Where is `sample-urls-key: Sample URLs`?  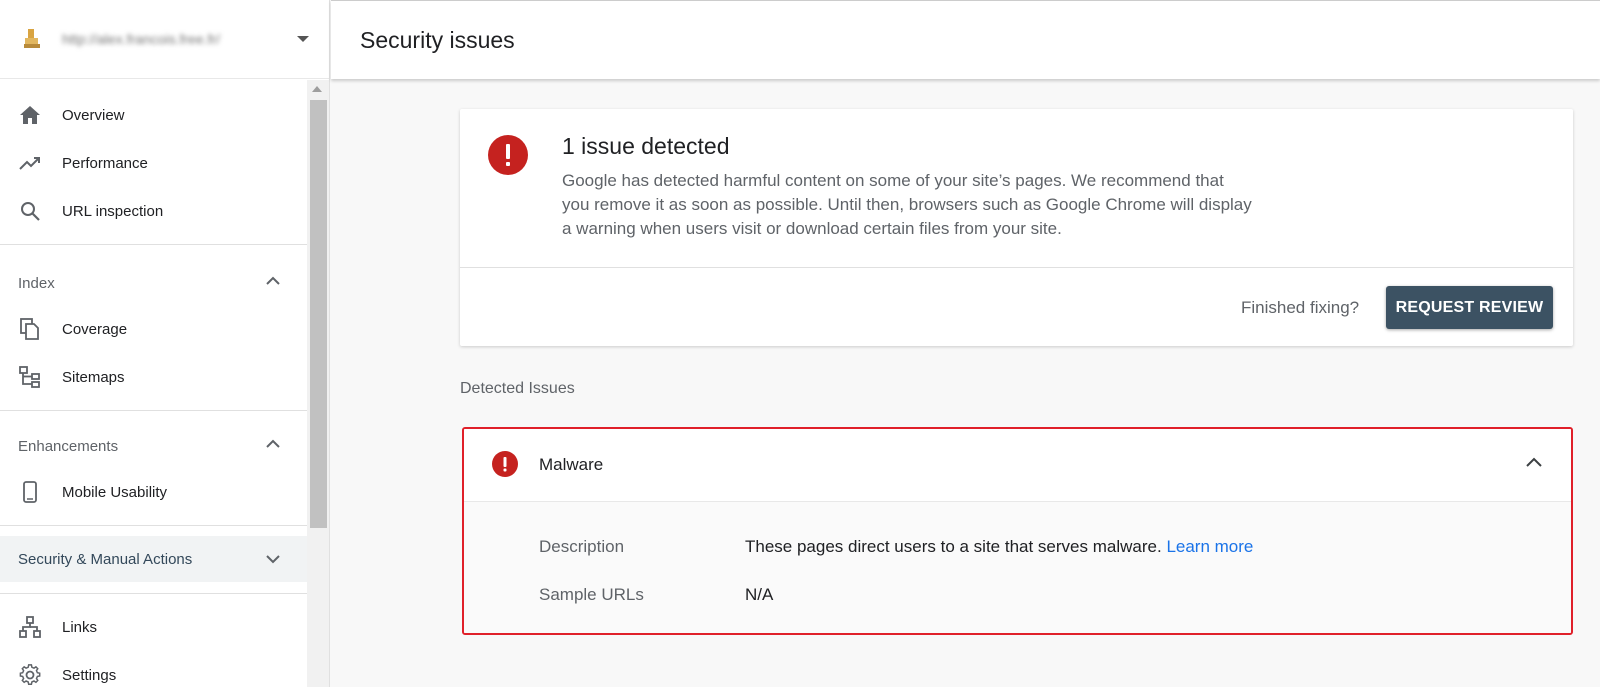
sample-urls-key: Sample URLs is located at coordinates (591, 594).